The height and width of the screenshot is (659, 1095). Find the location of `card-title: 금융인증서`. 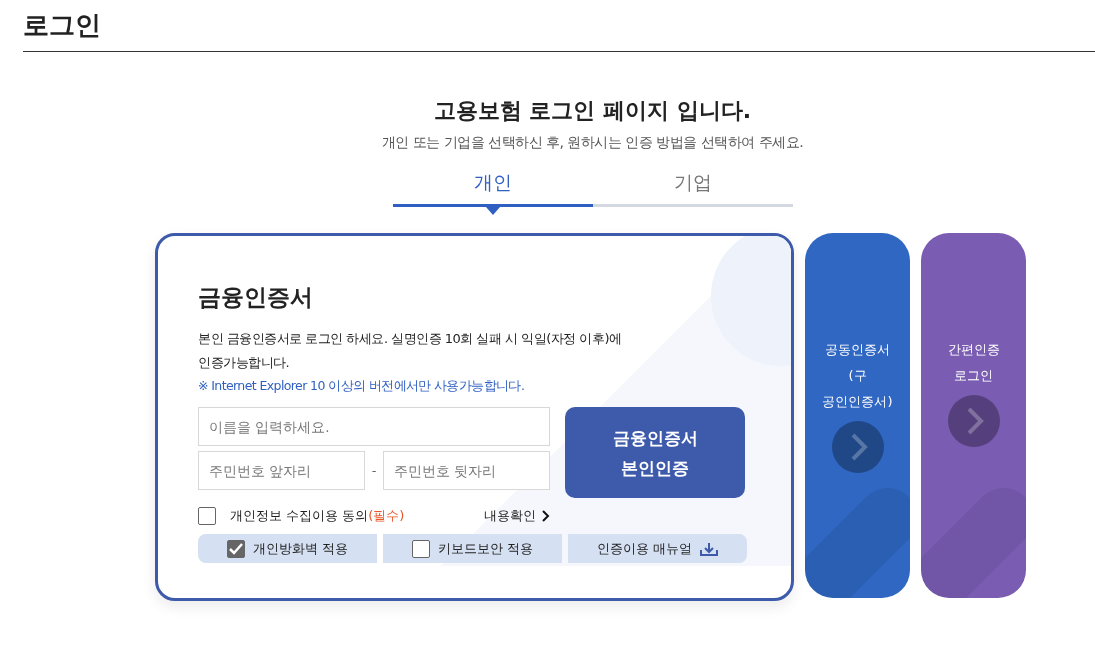

card-title: 금융인증서 is located at coordinates (255, 297).